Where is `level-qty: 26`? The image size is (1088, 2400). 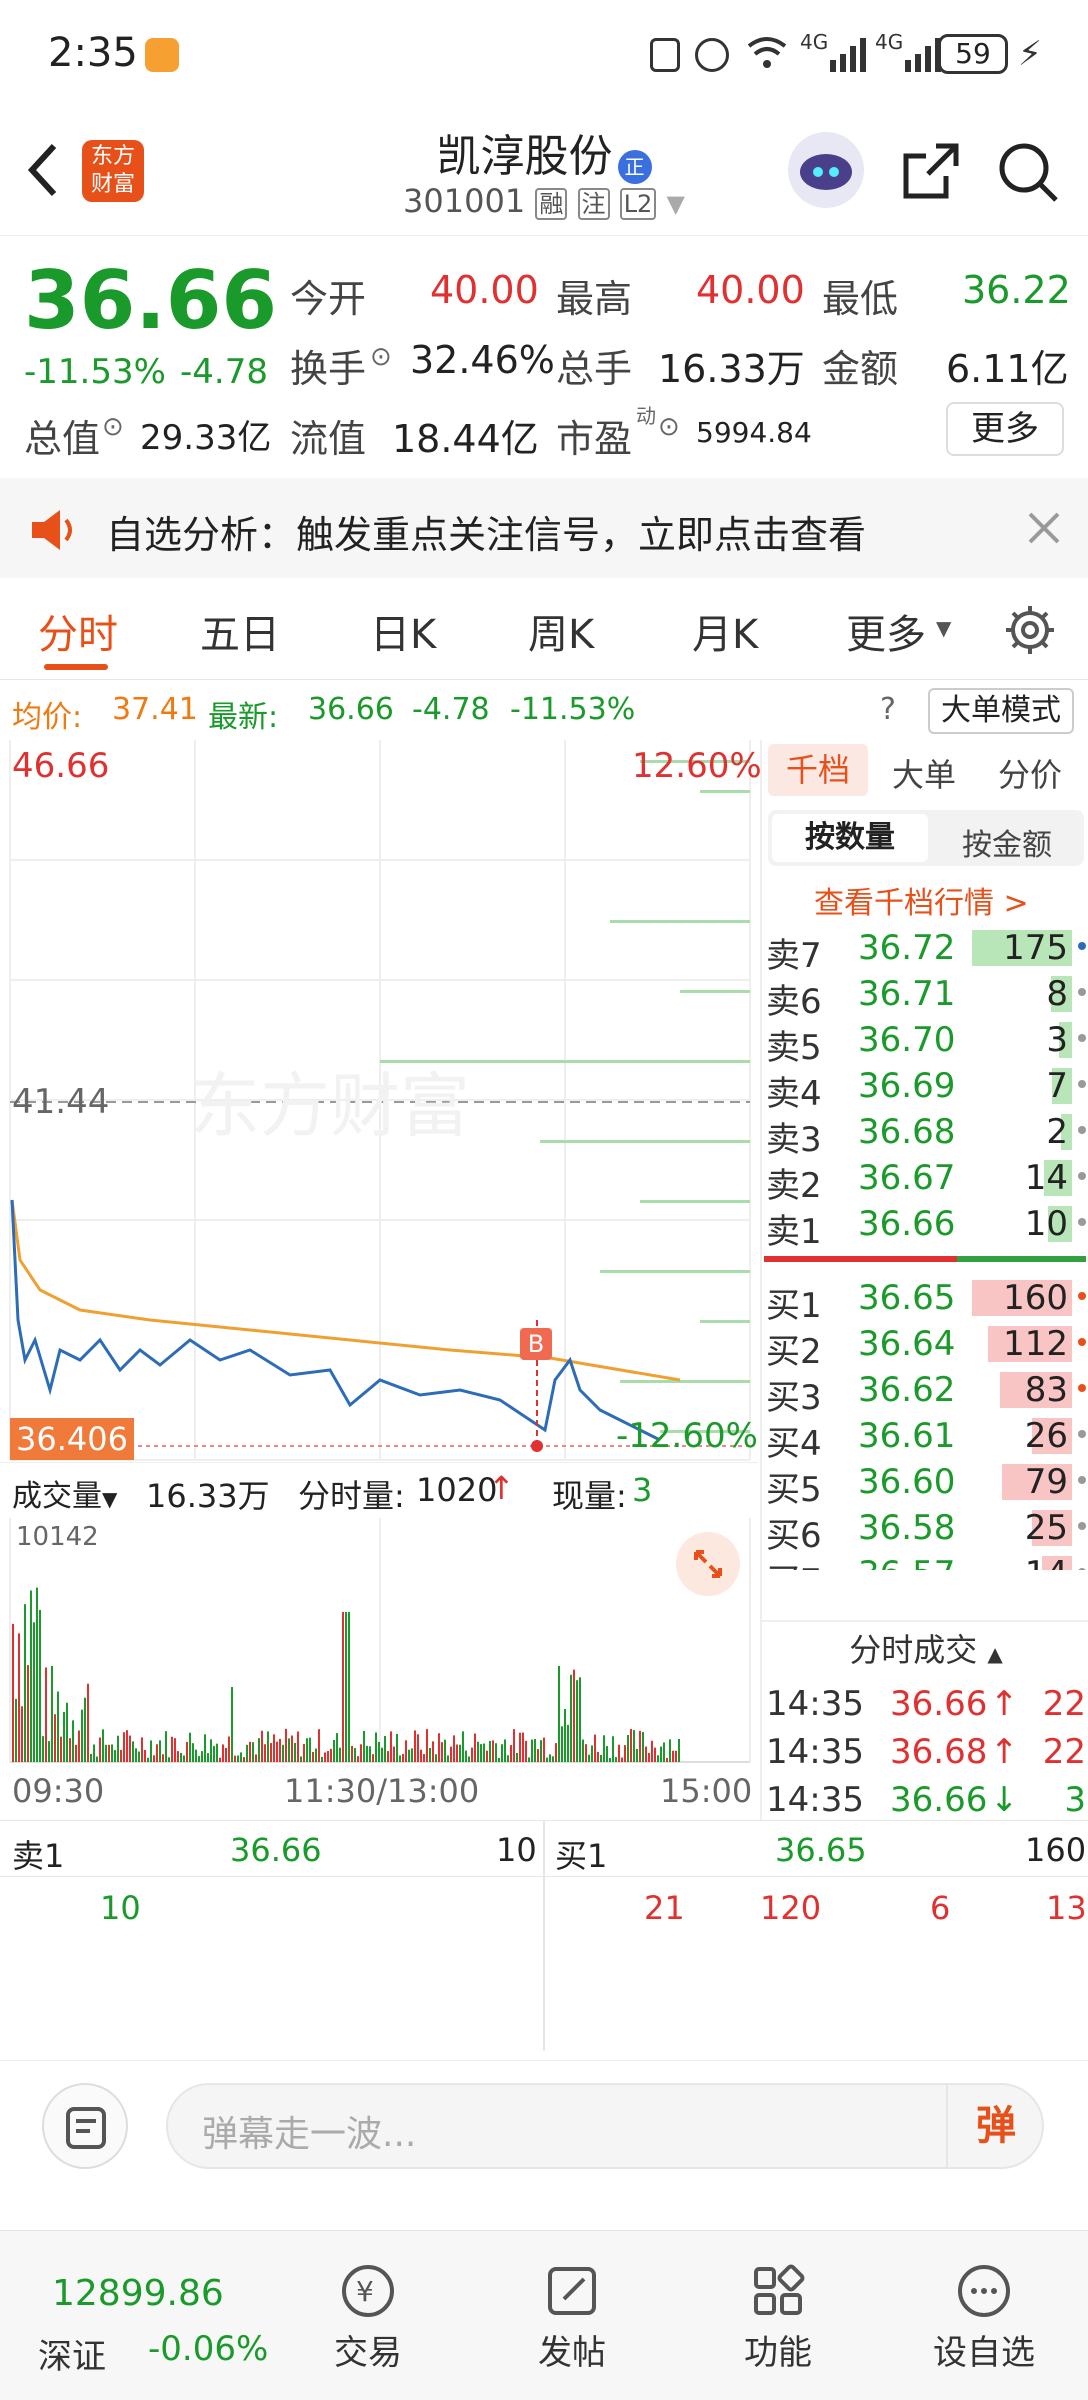 level-qty: 26 is located at coordinates (1046, 1436).